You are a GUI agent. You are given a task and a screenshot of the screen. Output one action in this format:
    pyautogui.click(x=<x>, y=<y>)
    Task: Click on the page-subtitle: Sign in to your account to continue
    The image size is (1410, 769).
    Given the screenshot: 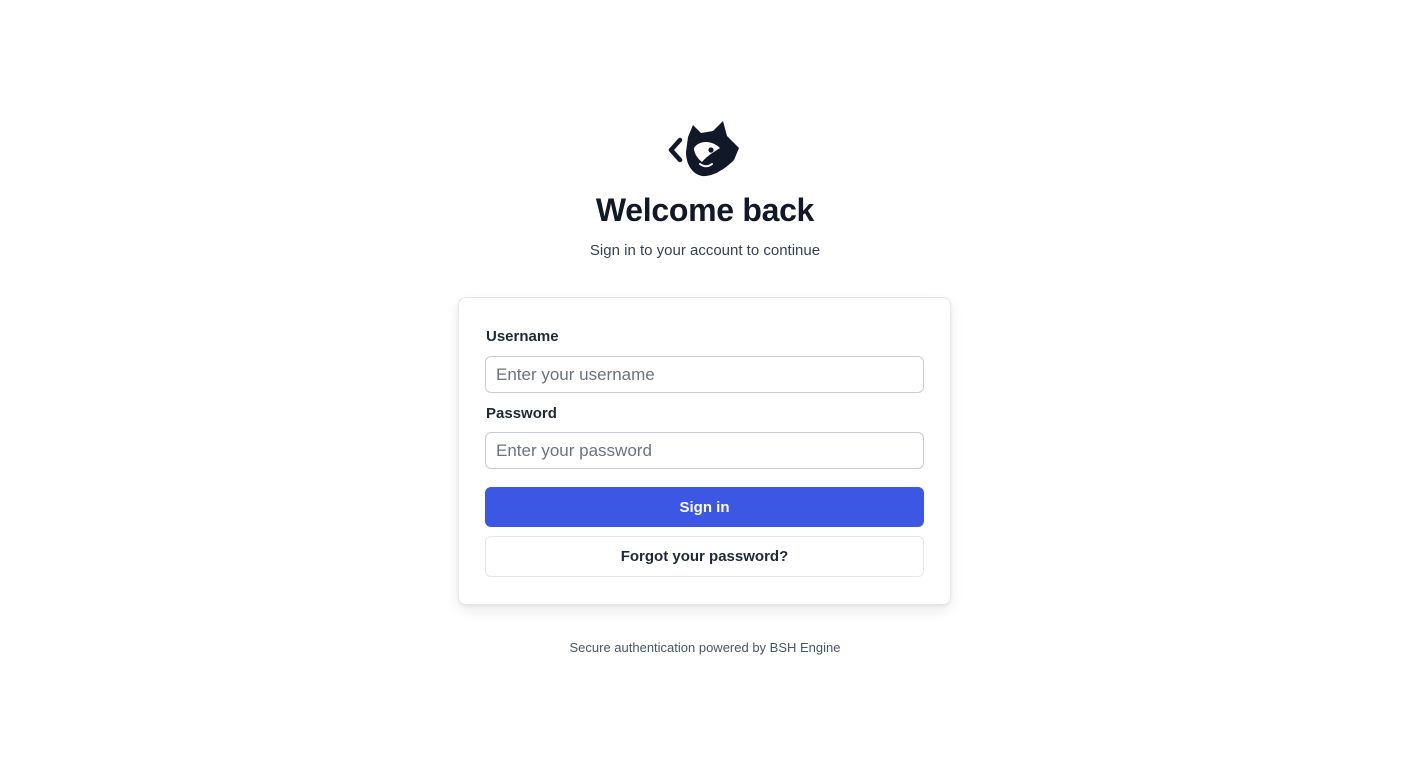 What is the action you would take?
    pyautogui.click(x=705, y=250)
    